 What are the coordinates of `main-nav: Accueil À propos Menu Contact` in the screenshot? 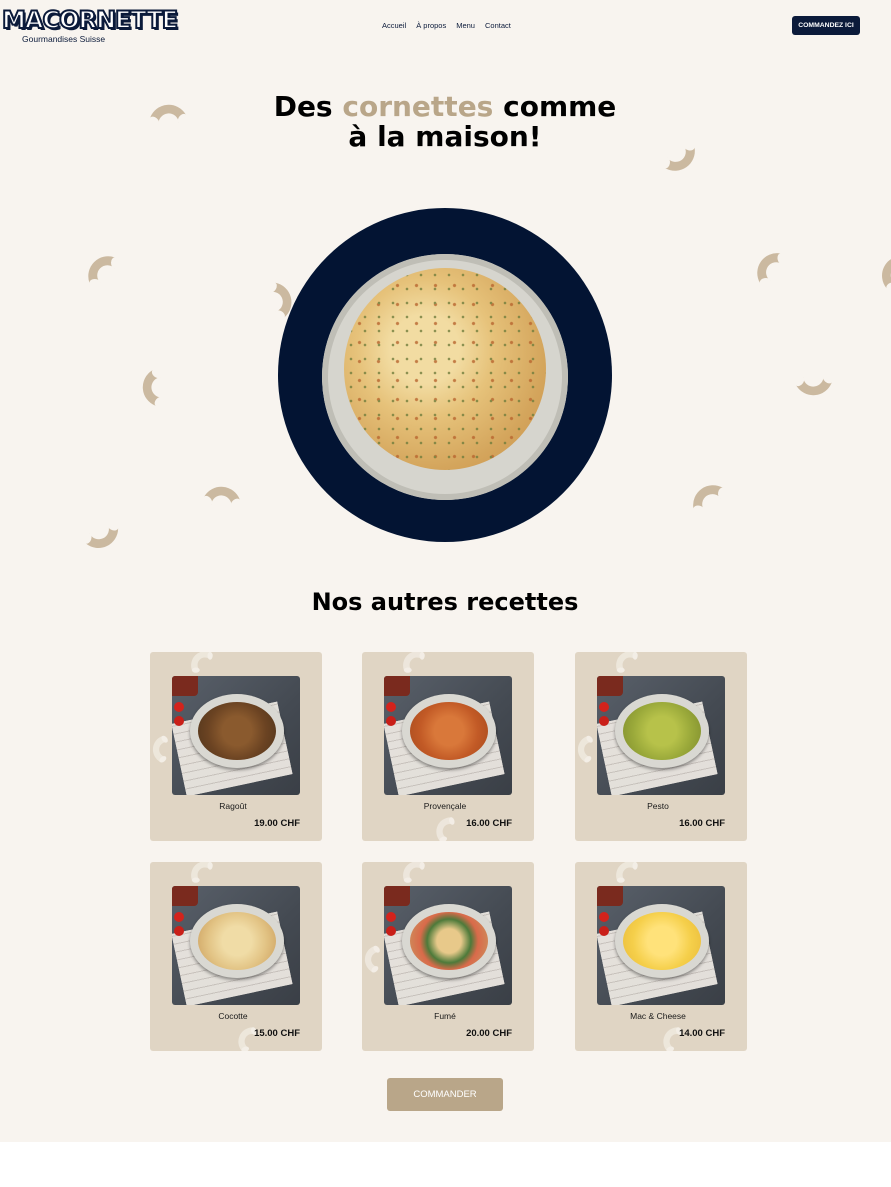 It's located at (446, 25).